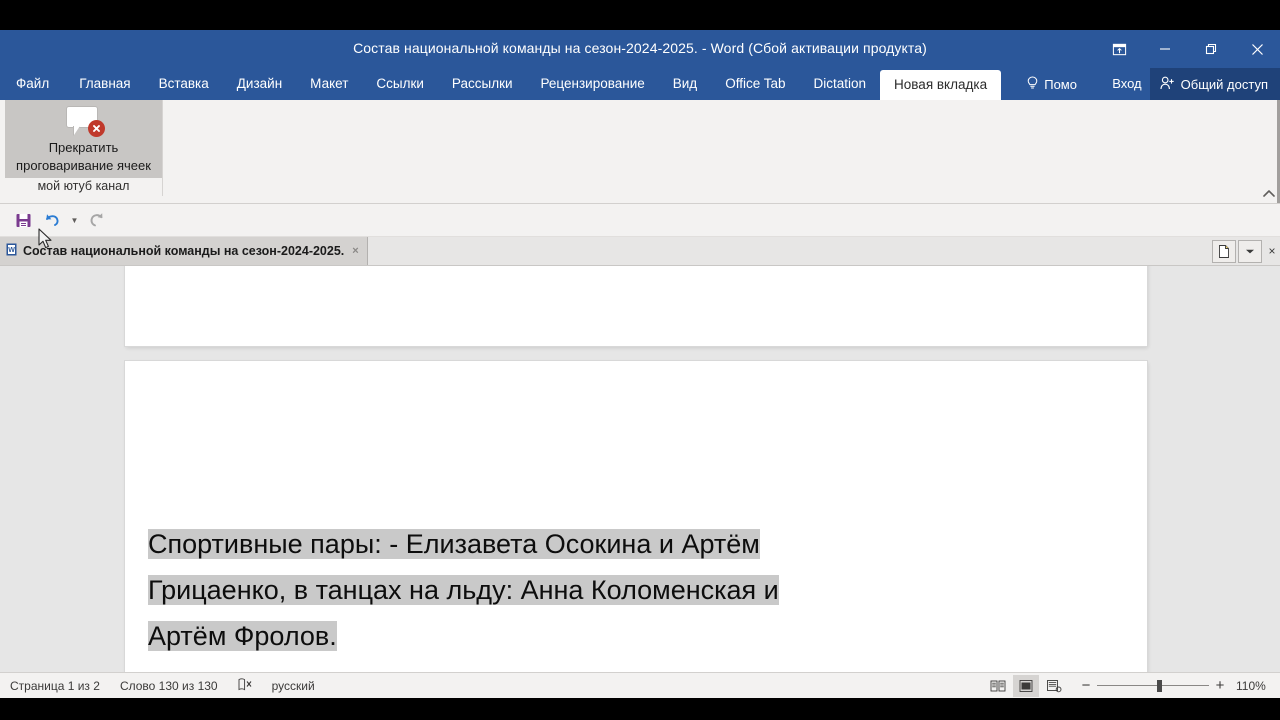 This screenshot has width=1280, height=720. What do you see at coordinates (840, 84) in the screenshot?
I see `tab-dictation: Dictation` at bounding box center [840, 84].